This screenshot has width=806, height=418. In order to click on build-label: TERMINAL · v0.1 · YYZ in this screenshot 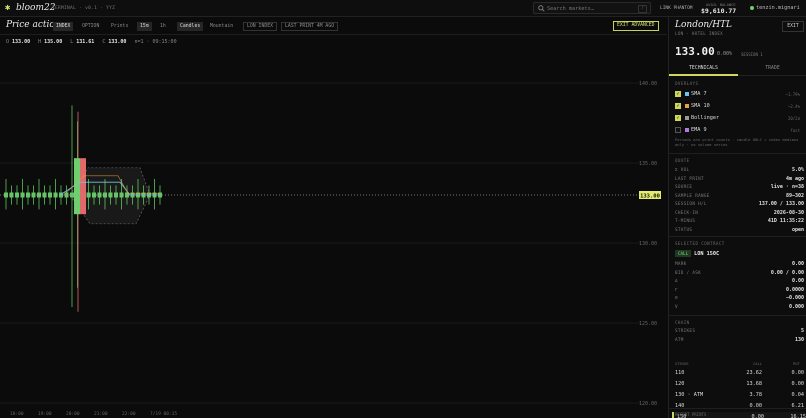, I will do `click(84, 8)`.